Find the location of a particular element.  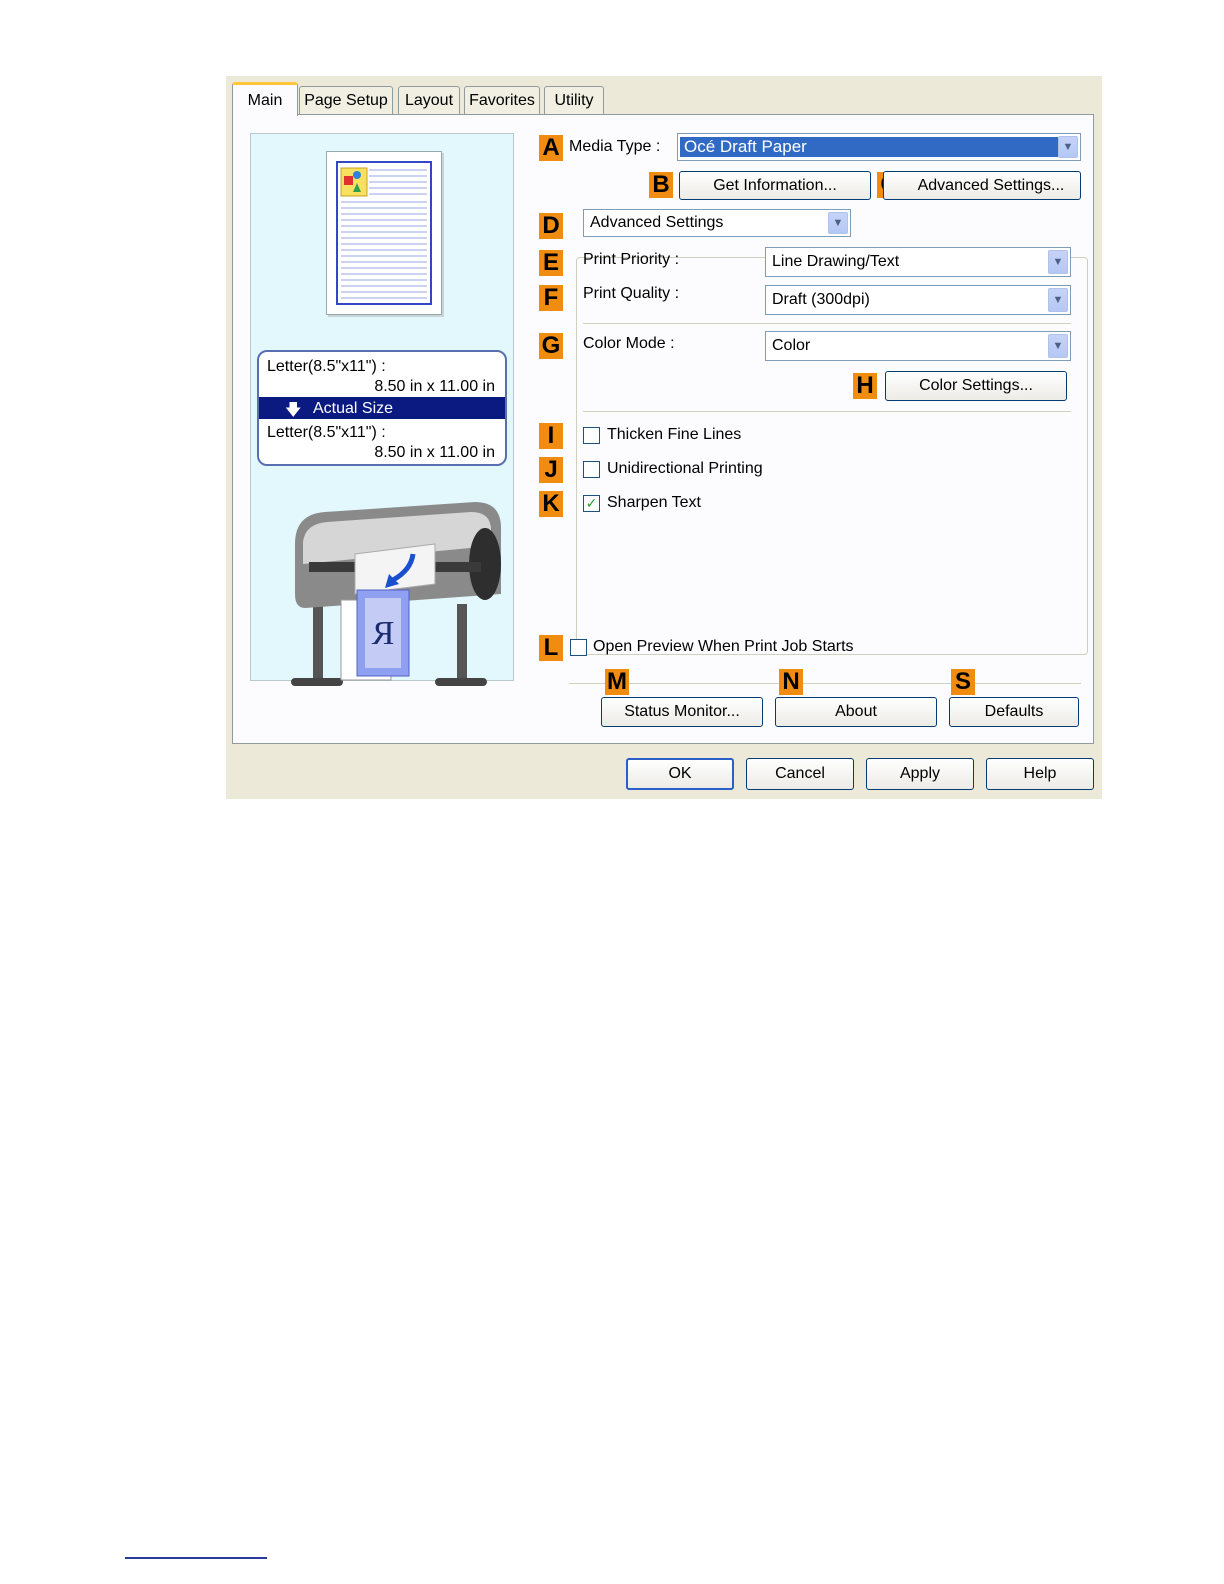

print-quality-select: Draft (300dpi) ▼ is located at coordinates (918, 300).